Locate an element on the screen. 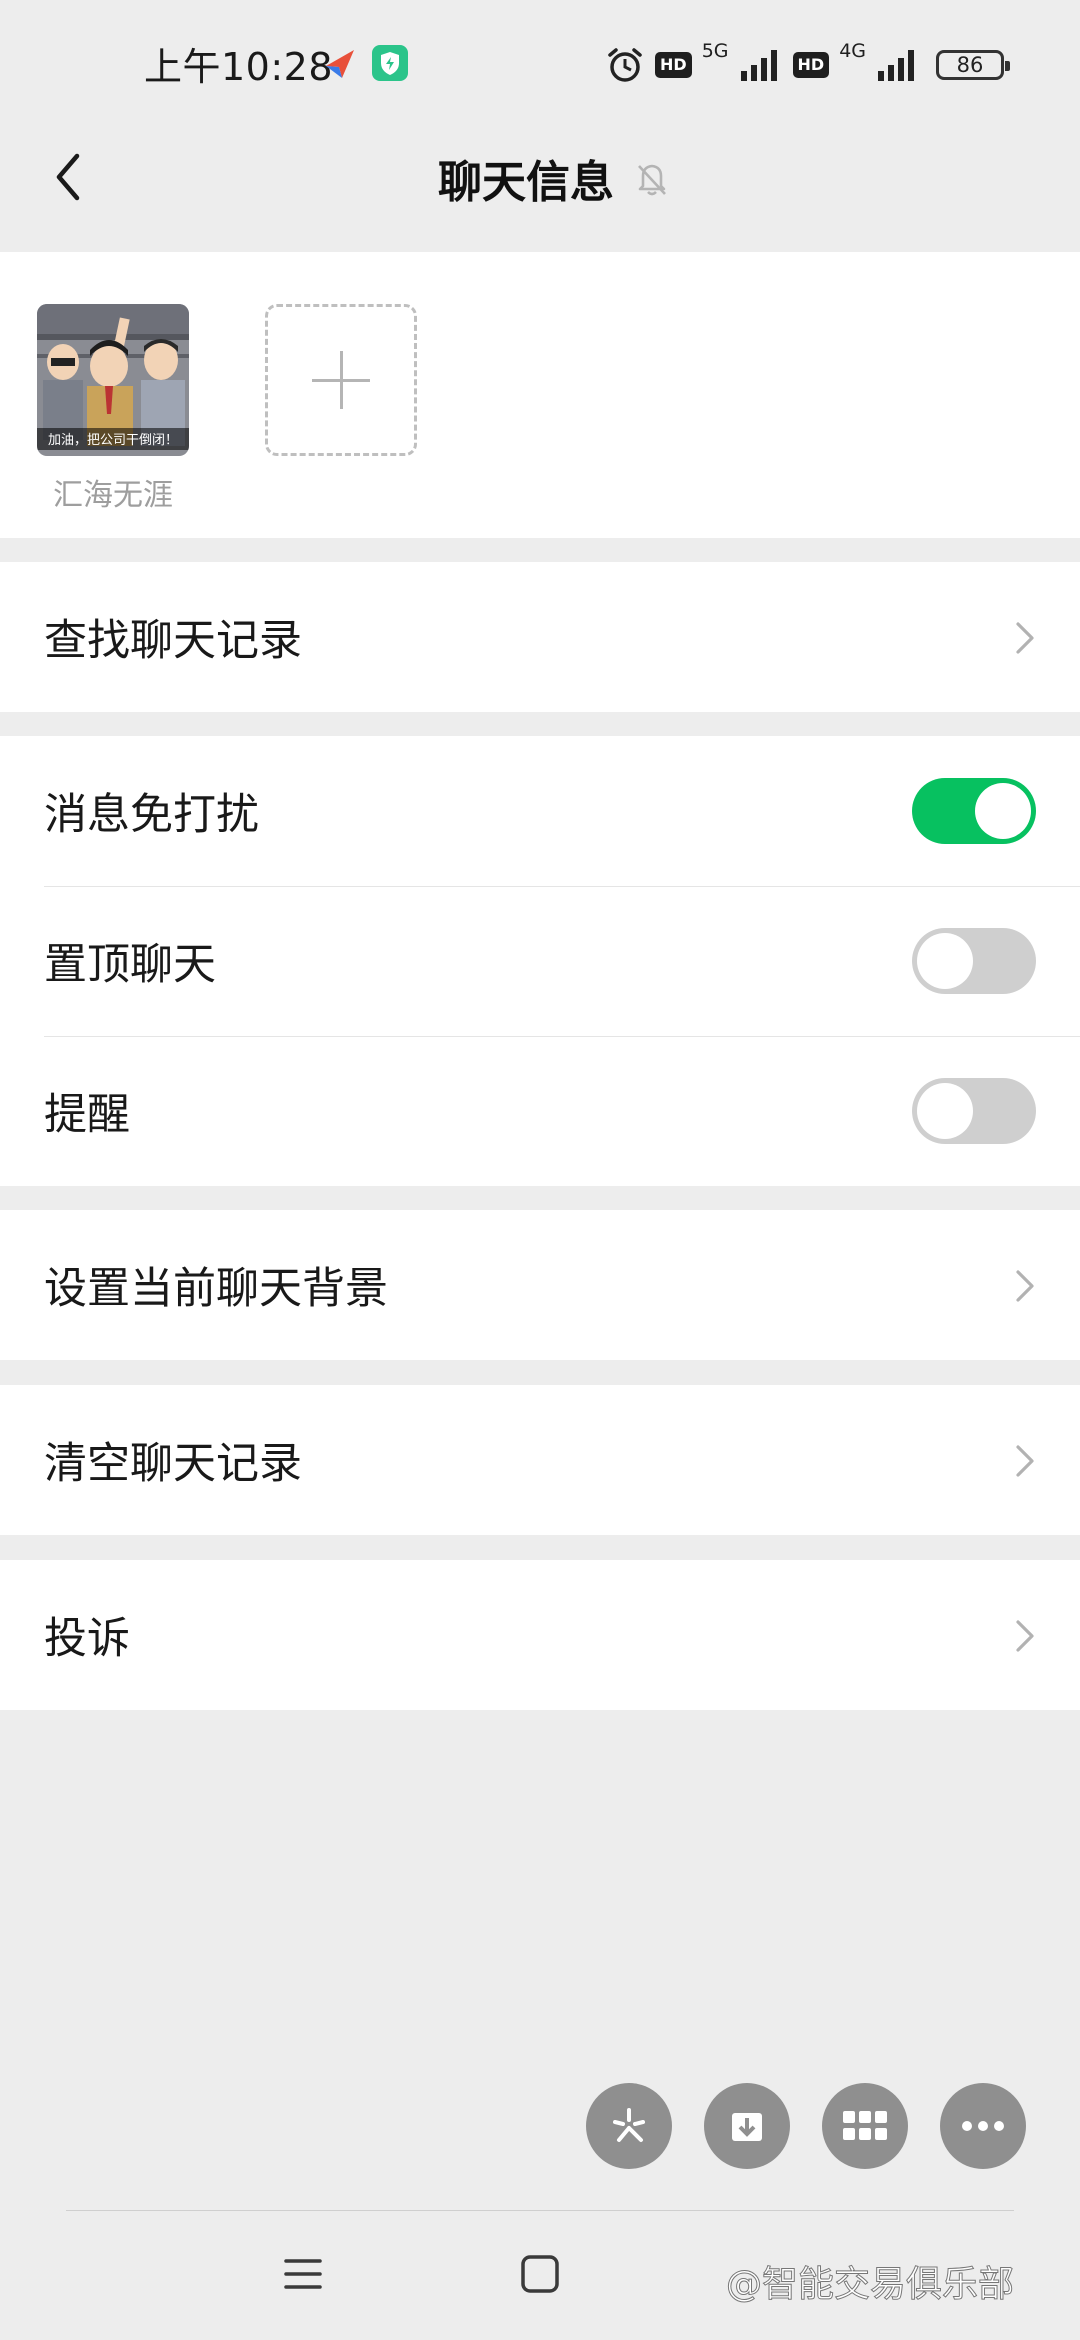 This screenshot has height=2340, width=1080. reminder-toggle is located at coordinates (974, 1111).